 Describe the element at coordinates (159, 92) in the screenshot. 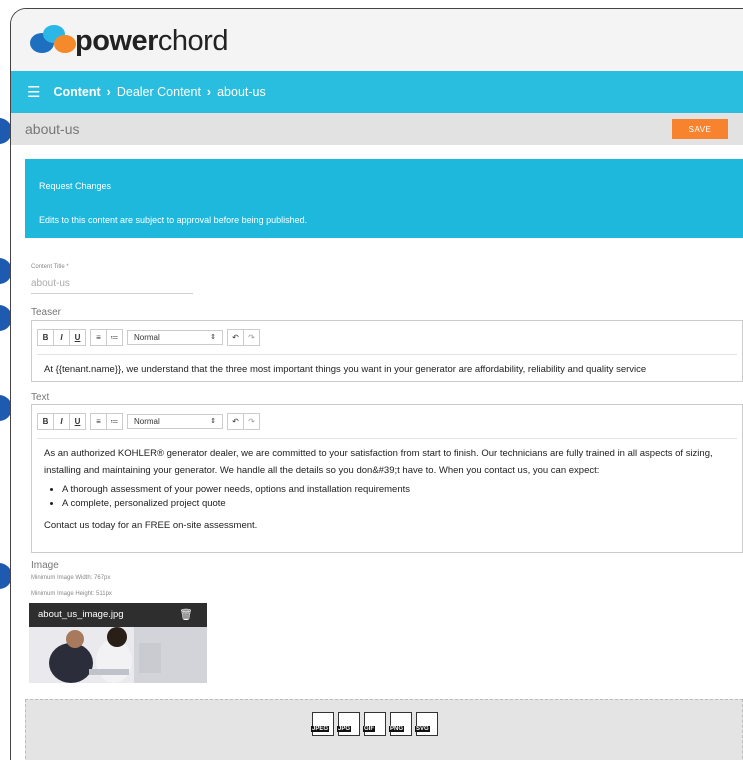

I see `breadcrumb-dealer-content: Dealer Content` at that location.